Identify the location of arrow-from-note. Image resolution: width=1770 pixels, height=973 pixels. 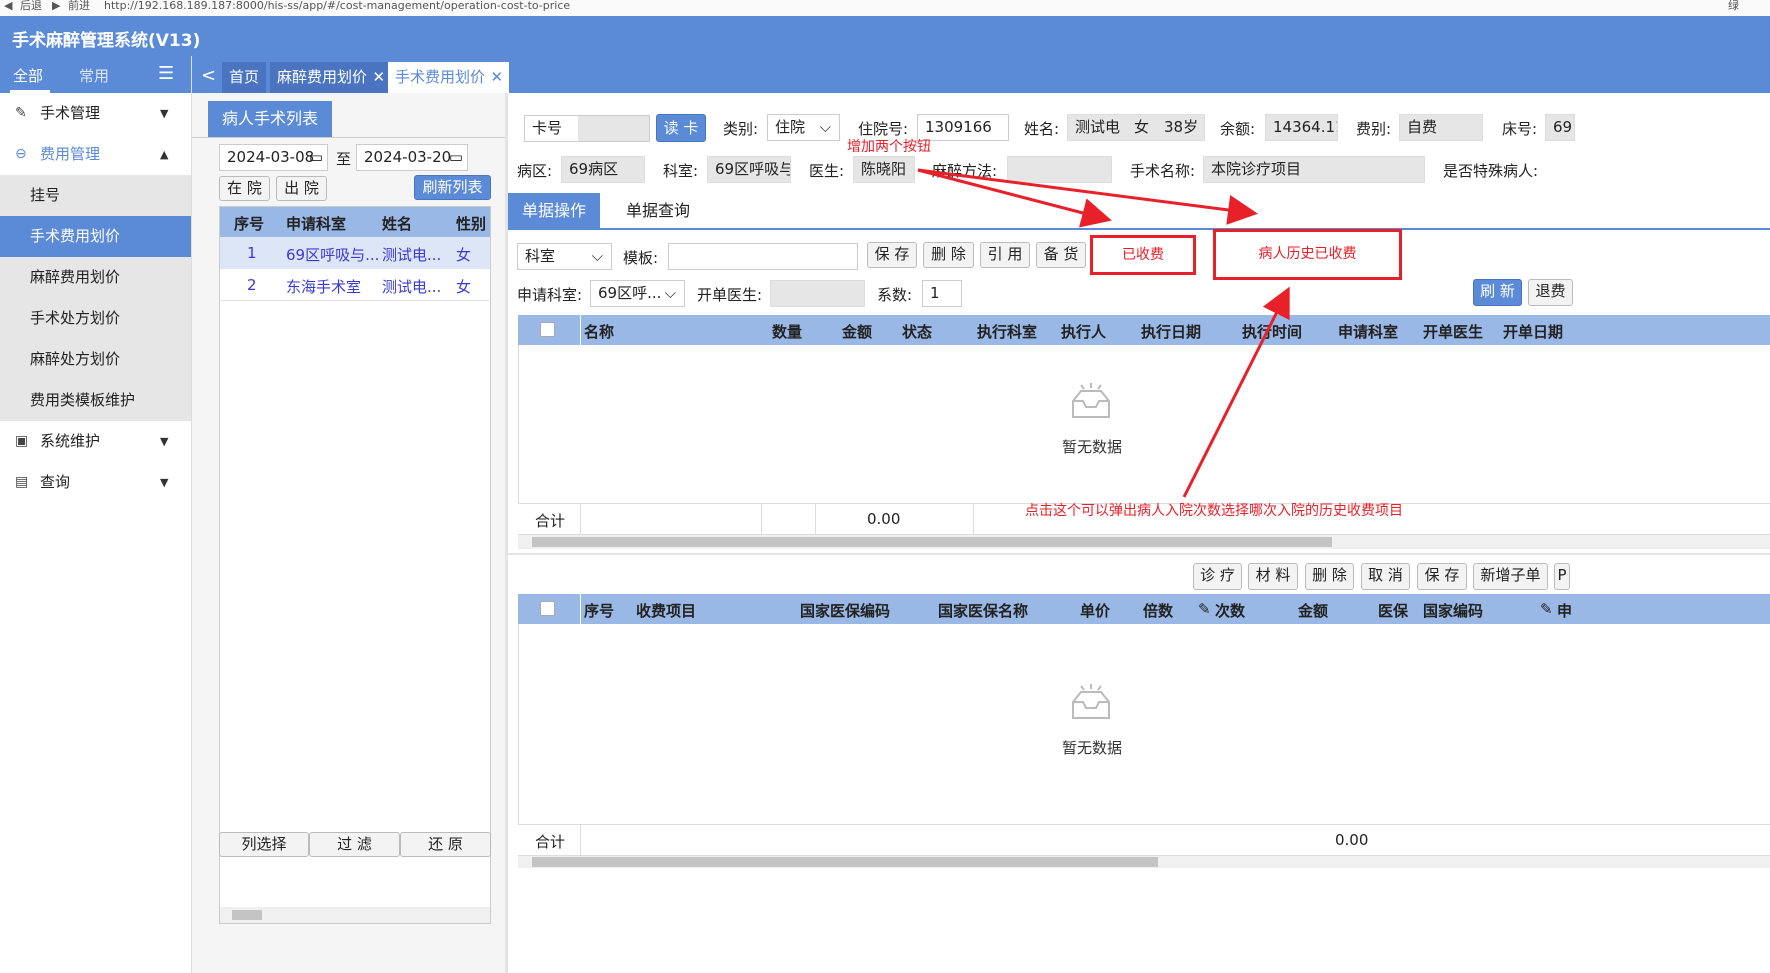
(1236, 392).